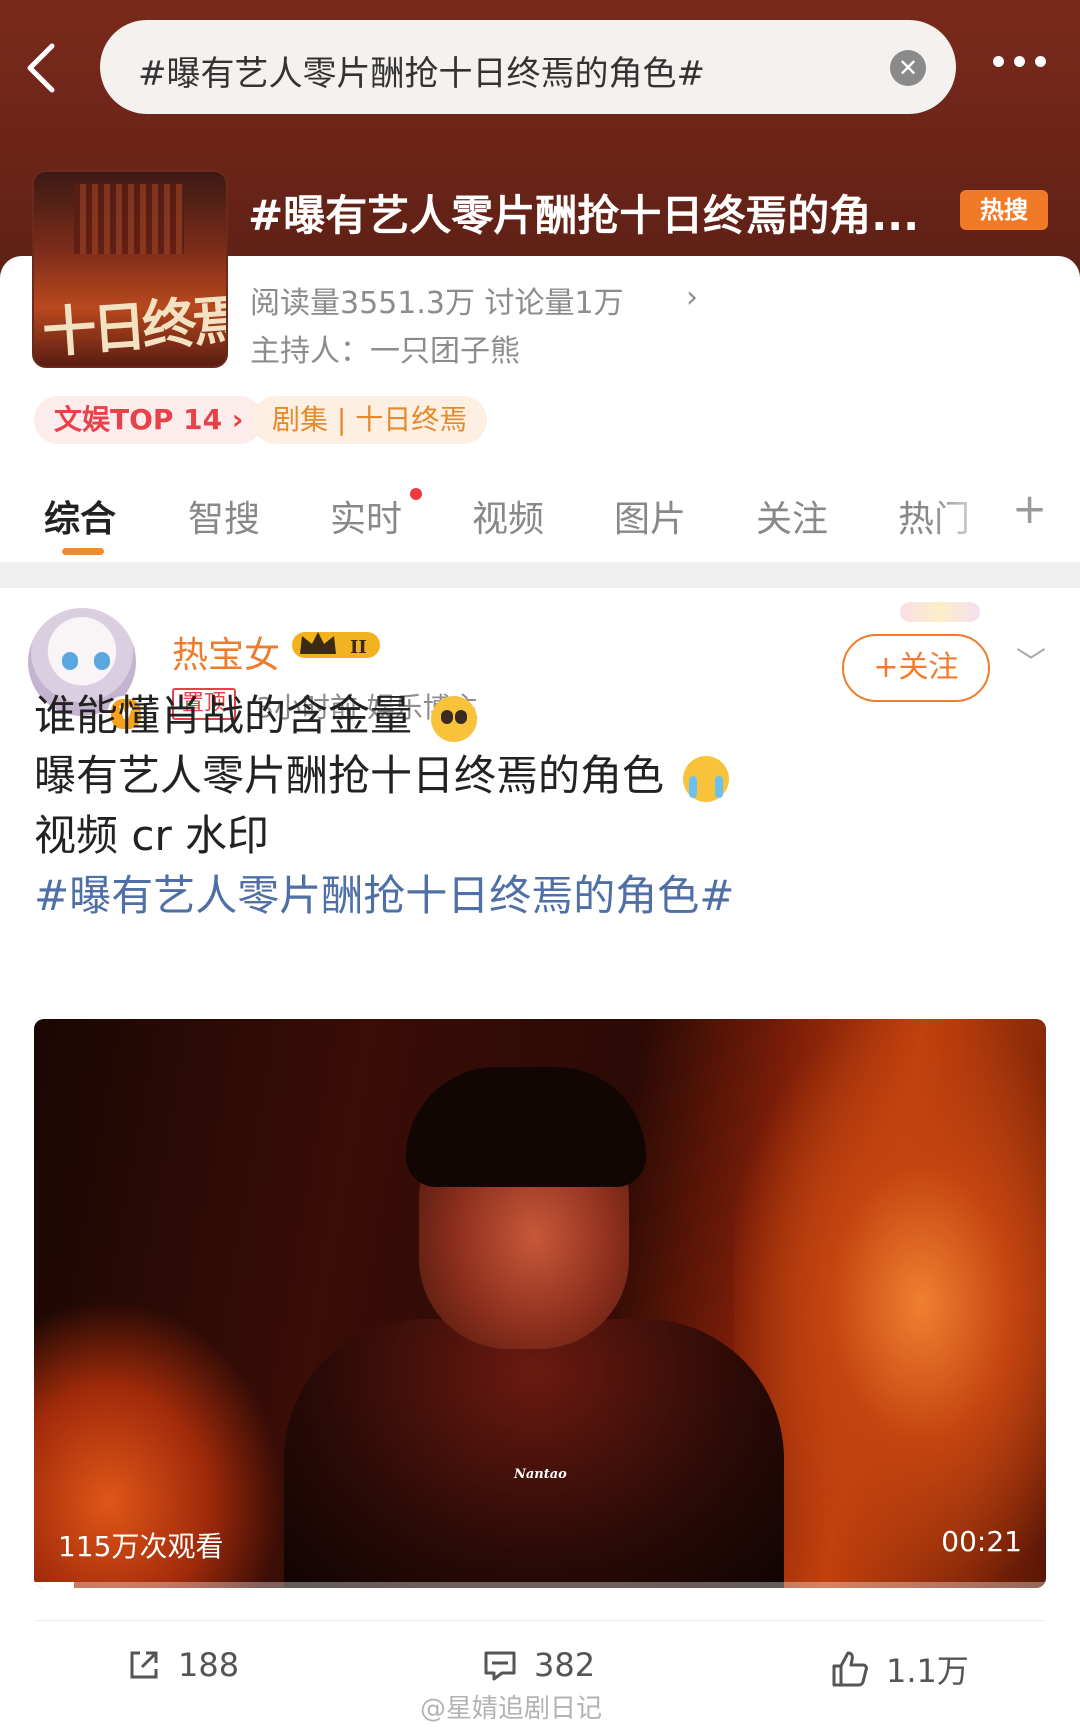  What do you see at coordinates (41, 68) in the screenshot?
I see `chevron-left-icon` at bounding box center [41, 68].